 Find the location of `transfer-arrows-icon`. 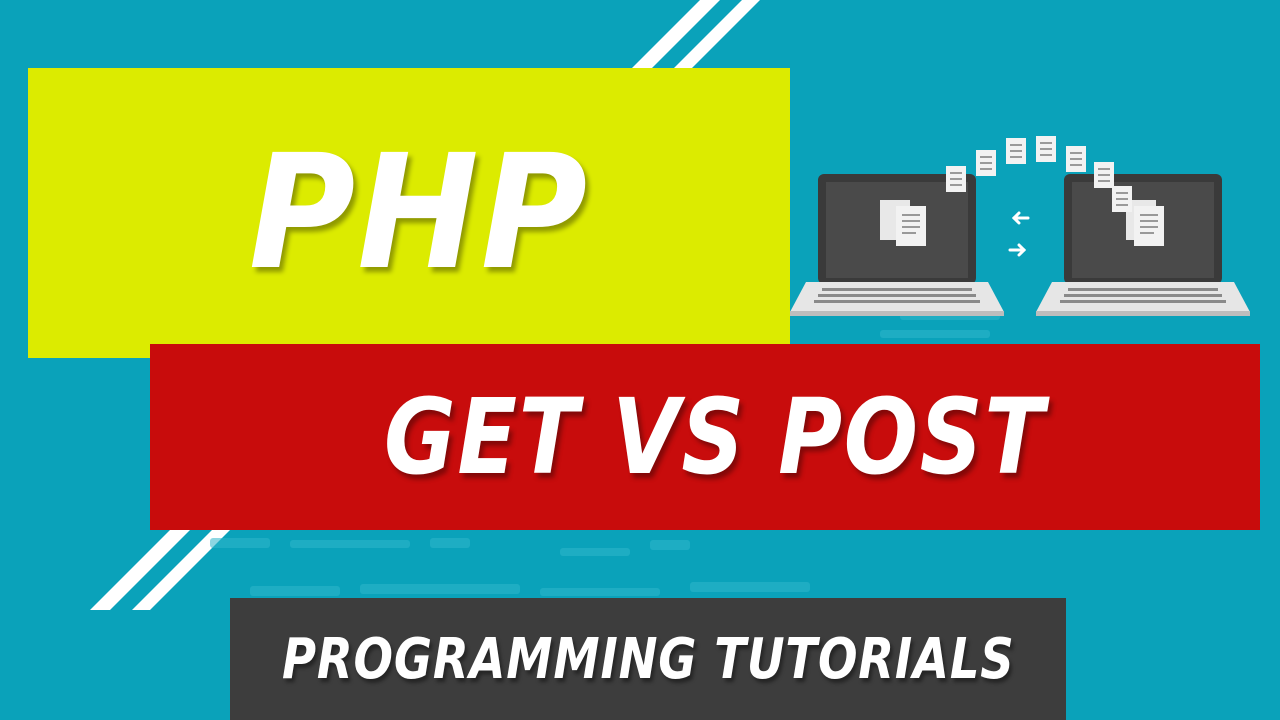

transfer-arrows-icon is located at coordinates (1019, 234).